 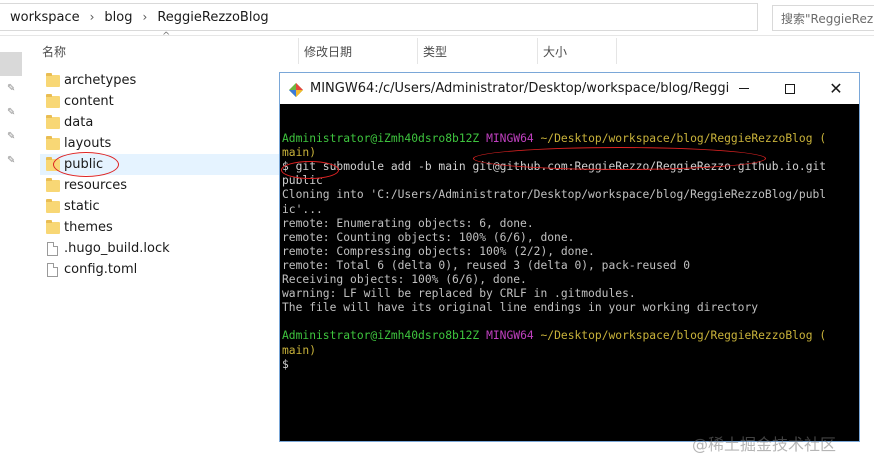 I want to click on terminal-scrollbar, so click(x=853, y=272).